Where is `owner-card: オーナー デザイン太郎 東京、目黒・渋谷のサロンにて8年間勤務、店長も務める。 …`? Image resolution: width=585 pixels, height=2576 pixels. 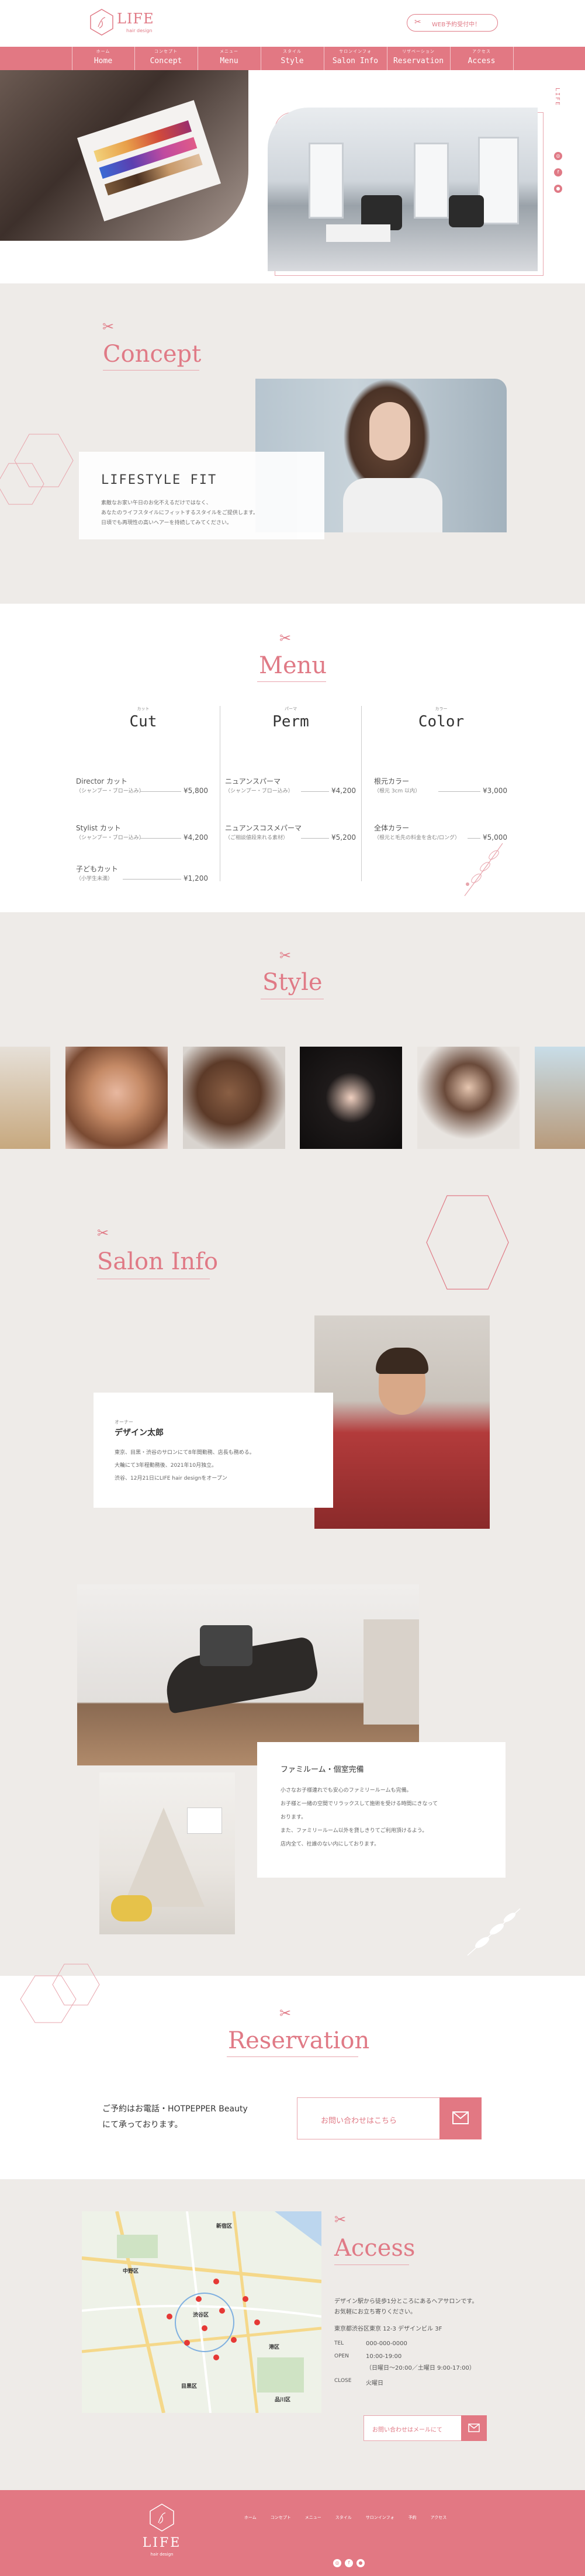
owner-card: オーナー デザイン太郎 東京、目黒・渋谷のサロンにて8年間勤務、店長も務める。 … is located at coordinates (213, 1450).